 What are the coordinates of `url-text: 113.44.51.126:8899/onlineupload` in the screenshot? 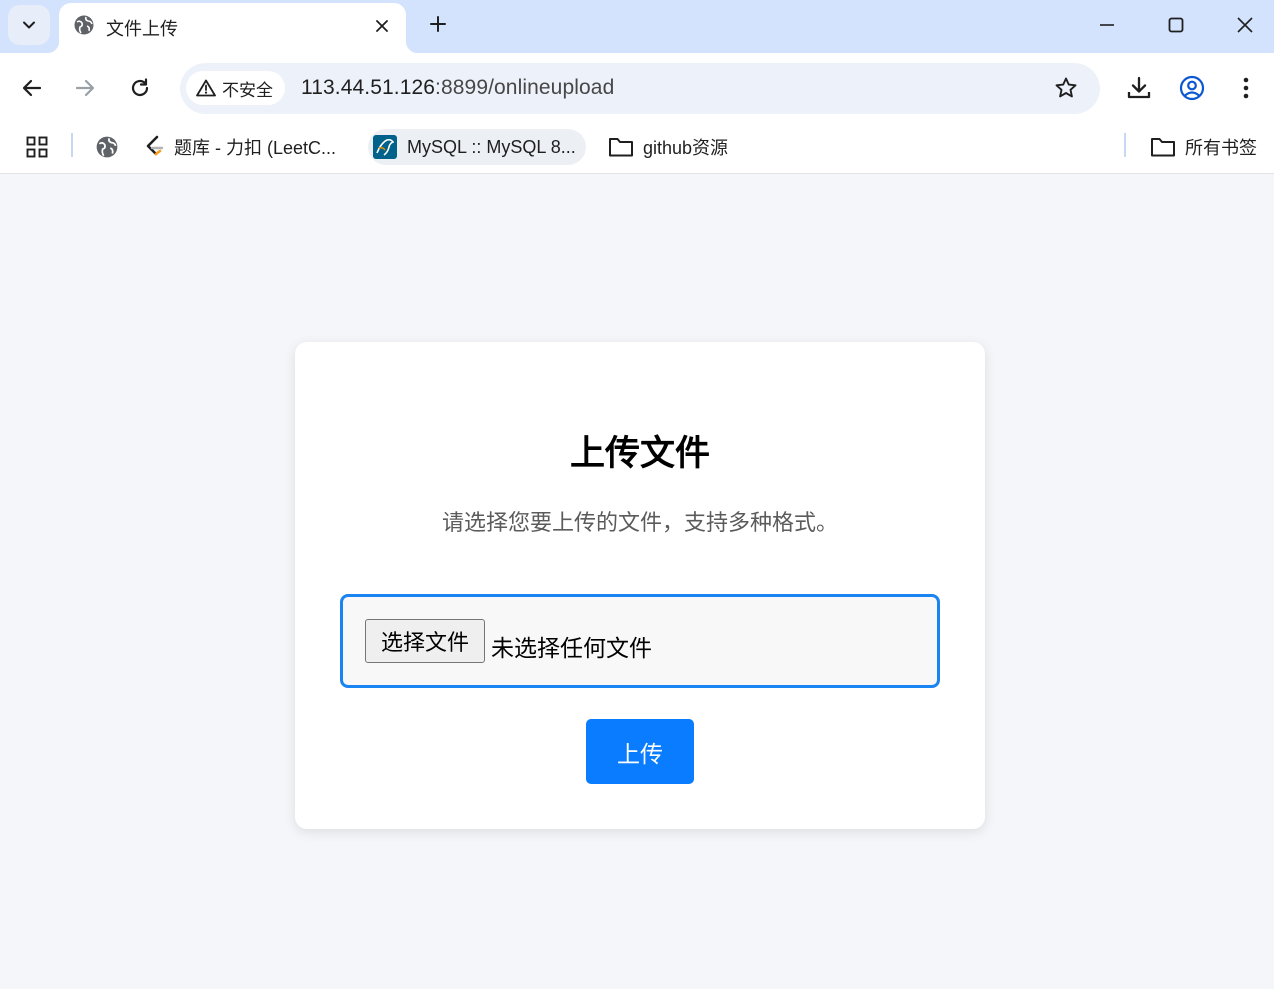 It's located at (457, 88).